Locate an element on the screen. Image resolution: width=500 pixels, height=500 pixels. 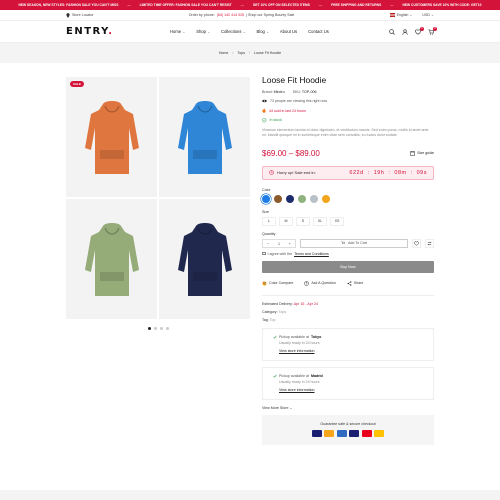
size-option: XS is located at coordinates (337, 221).